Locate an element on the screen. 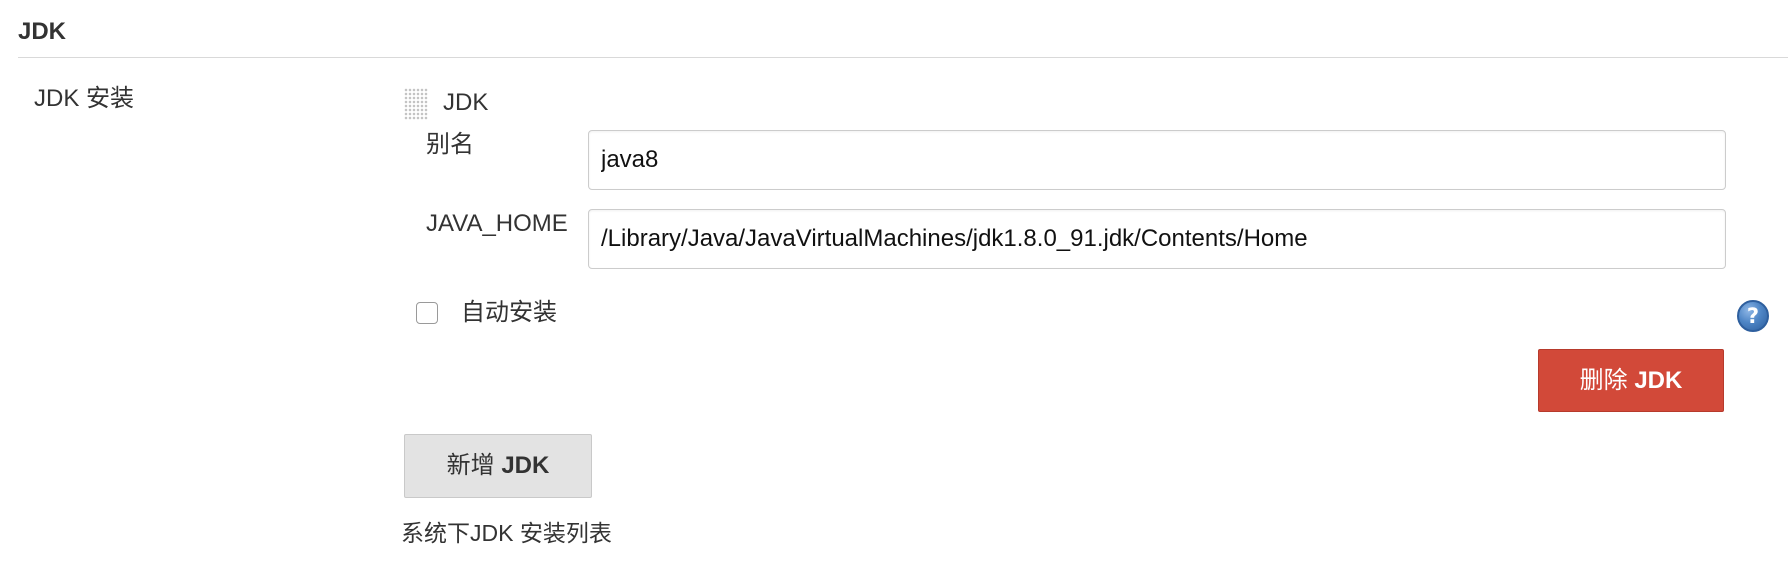 The image size is (1788, 570). section-title: JDK is located at coordinates (42, 31).